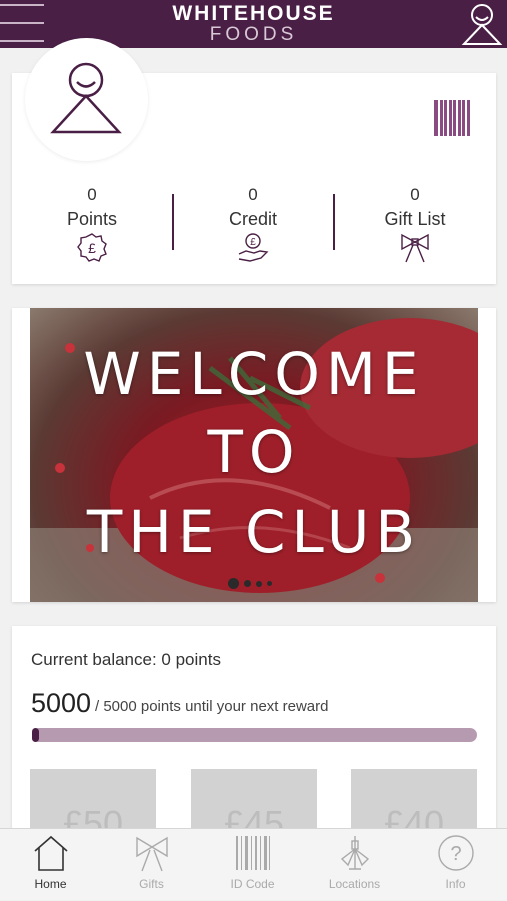 Image resolution: width=507 pixels, height=901 pixels. I want to click on tab-locations: Locations, so click(354, 865).